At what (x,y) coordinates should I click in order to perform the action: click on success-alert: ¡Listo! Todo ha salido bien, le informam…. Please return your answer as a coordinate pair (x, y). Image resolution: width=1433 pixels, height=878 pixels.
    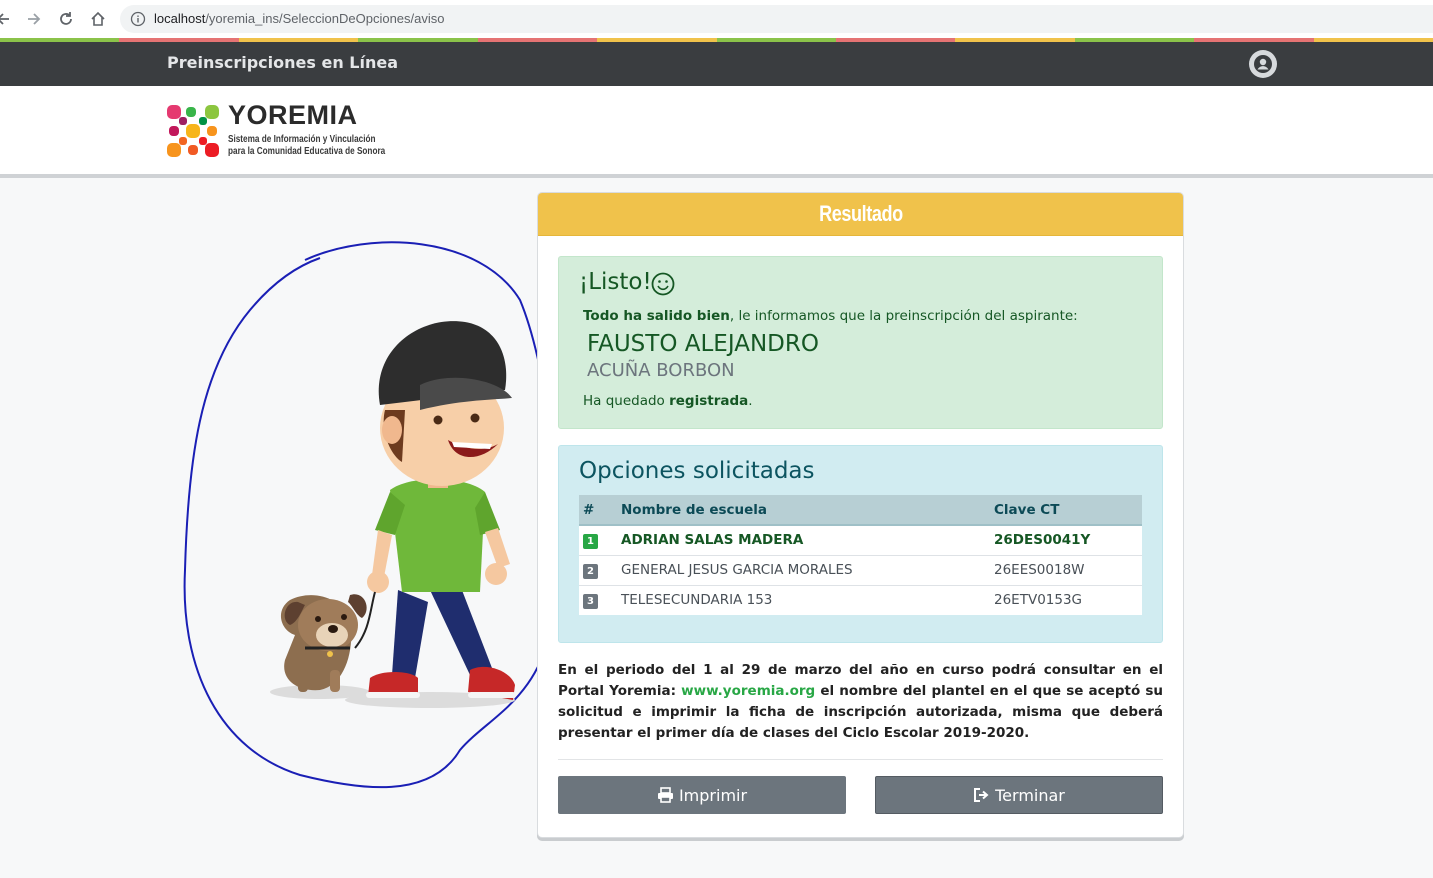
    Looking at the image, I should click on (860, 342).